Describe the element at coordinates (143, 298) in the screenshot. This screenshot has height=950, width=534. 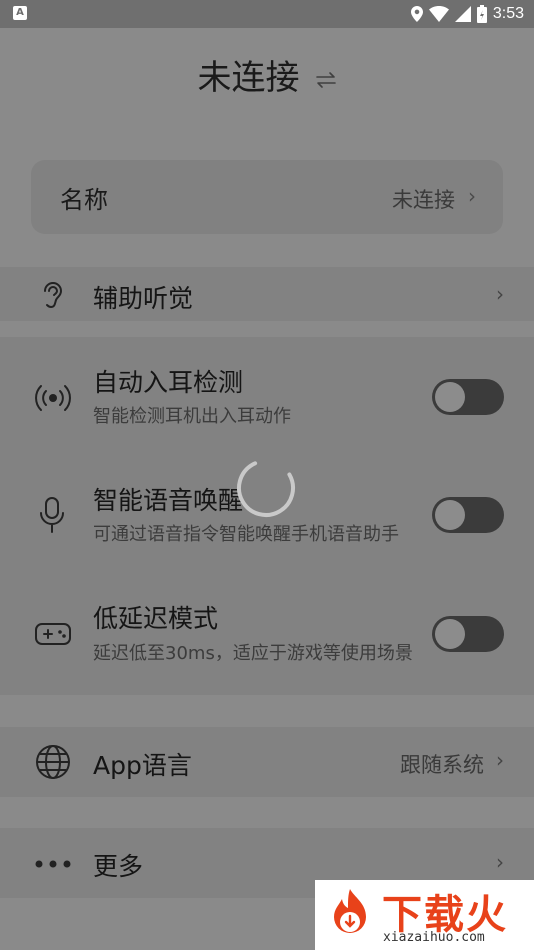
I see `hearing-aid-label: 辅助听觉` at that location.